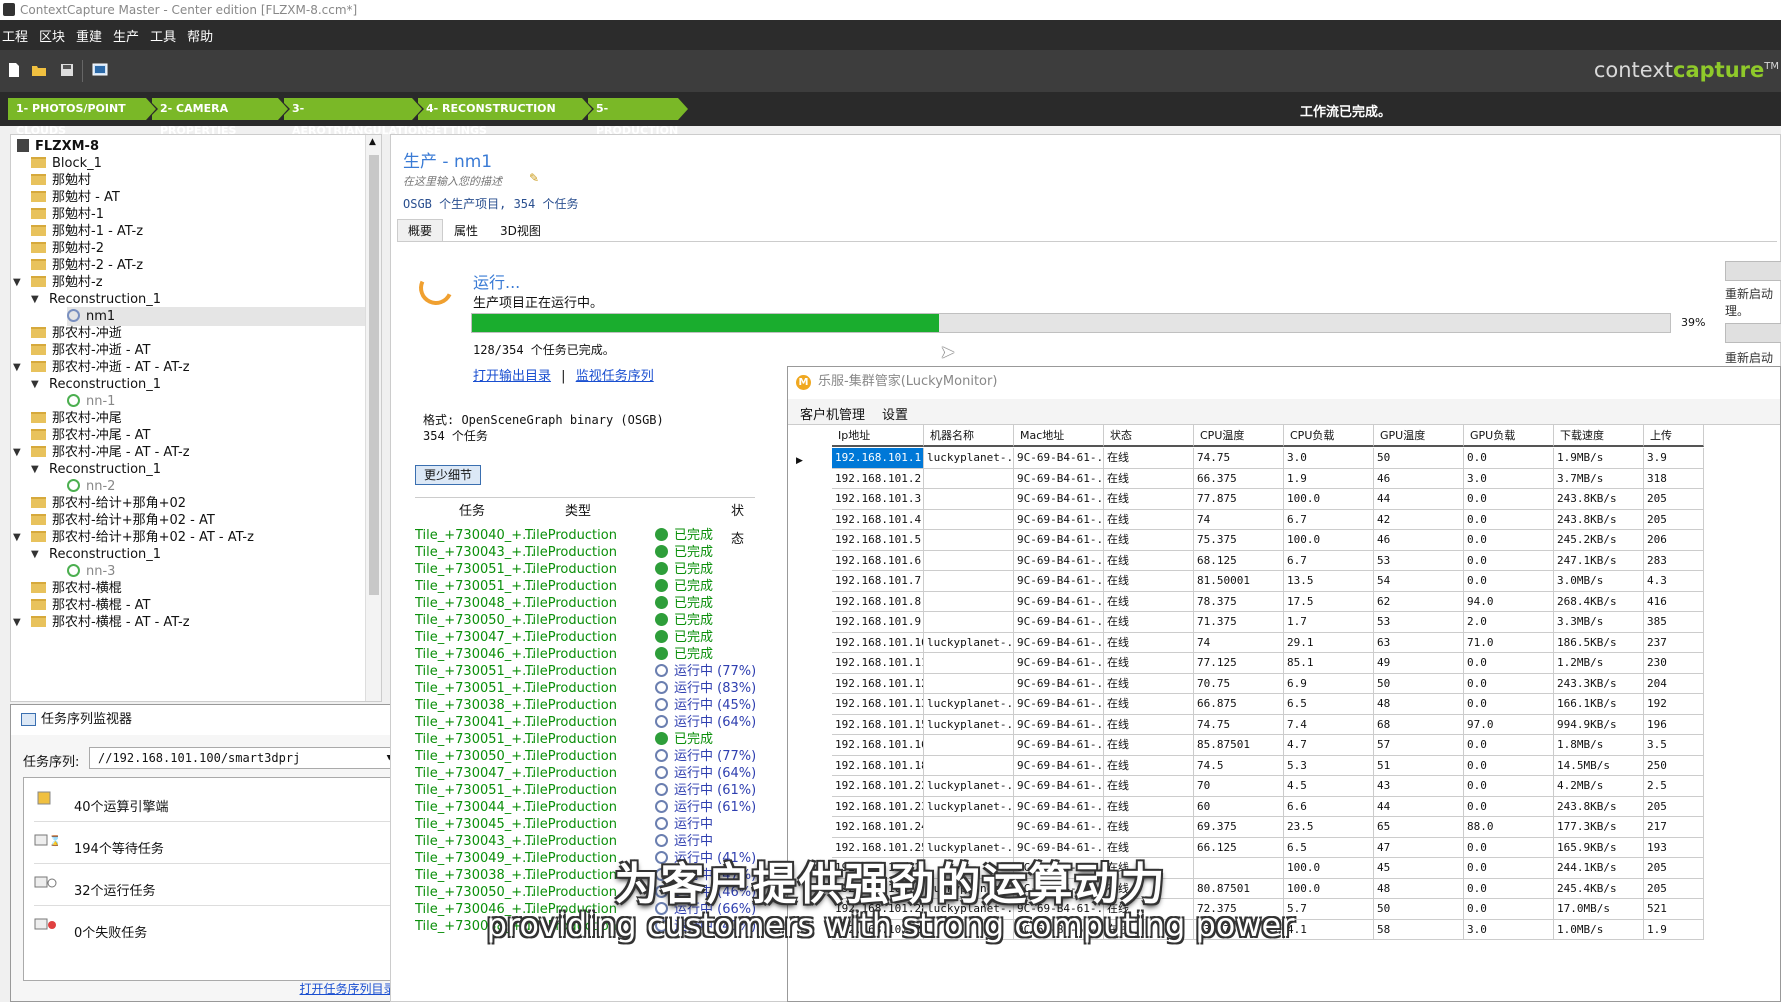 The image size is (1781, 1002). Describe the element at coordinates (743, 522) in the screenshot. I see `column-header-status: 状态` at that location.